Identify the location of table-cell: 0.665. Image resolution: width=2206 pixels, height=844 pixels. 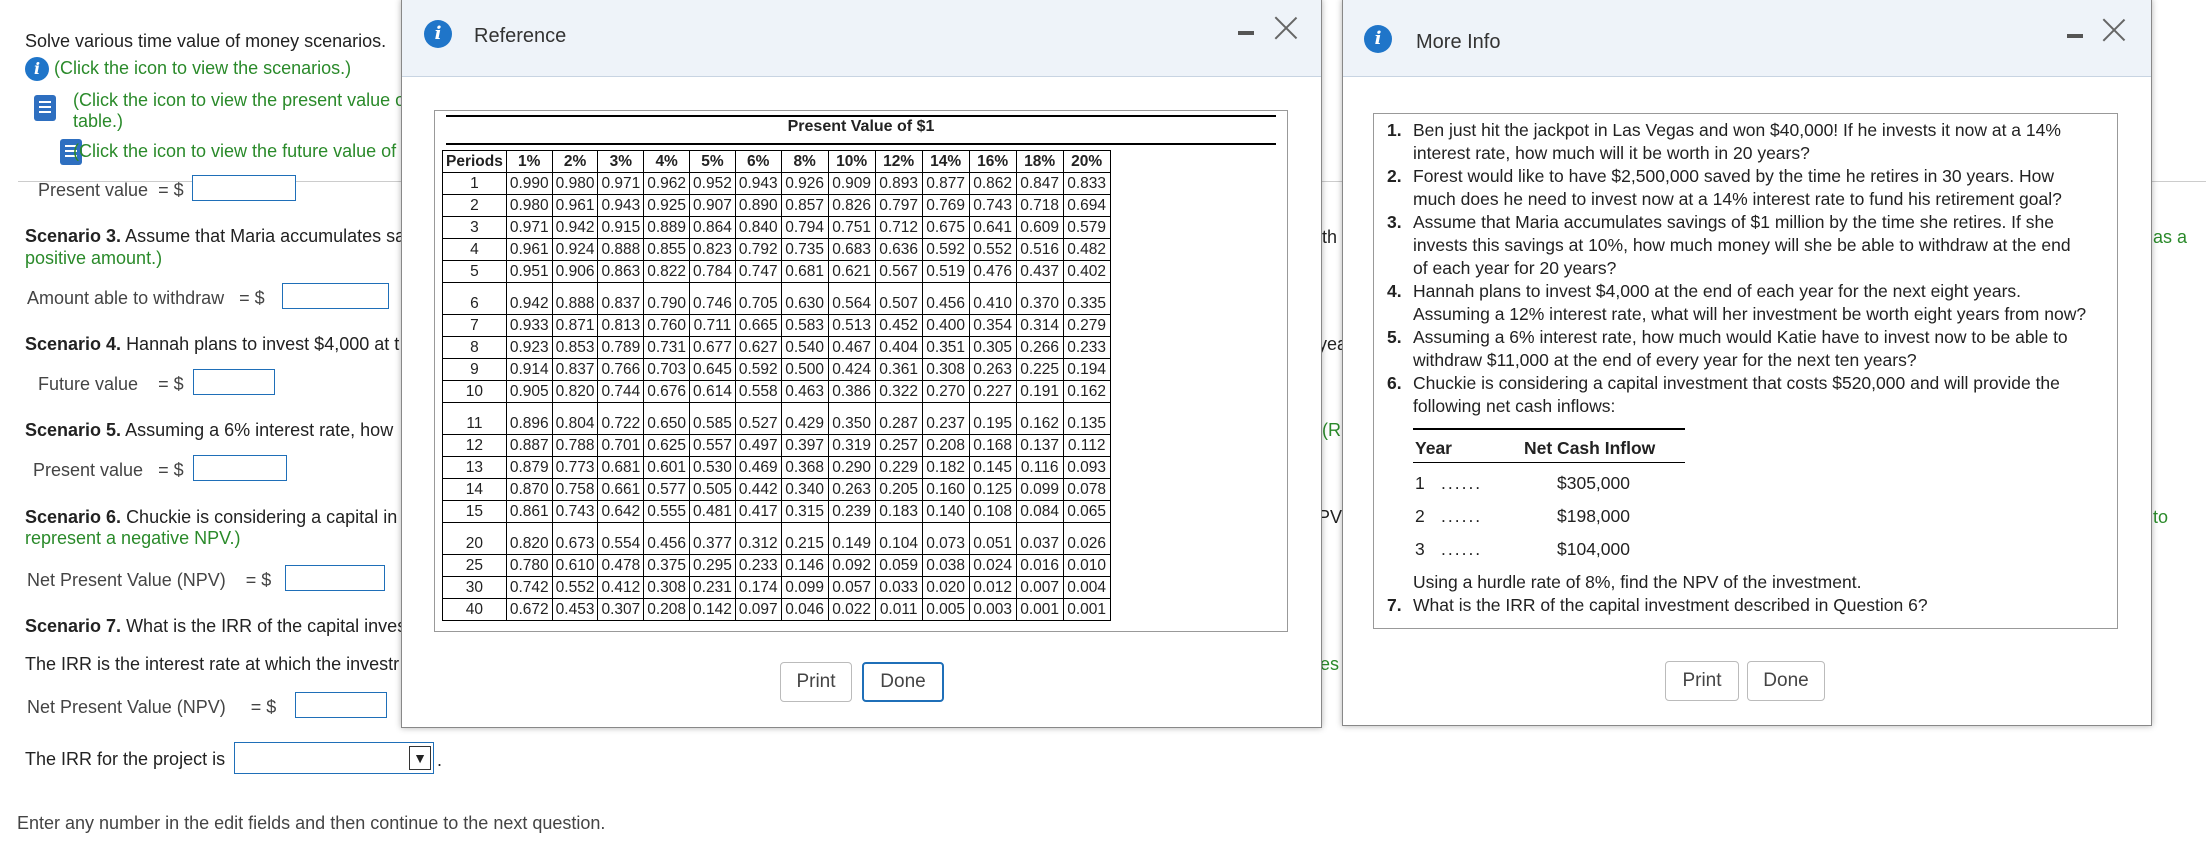
(758, 325).